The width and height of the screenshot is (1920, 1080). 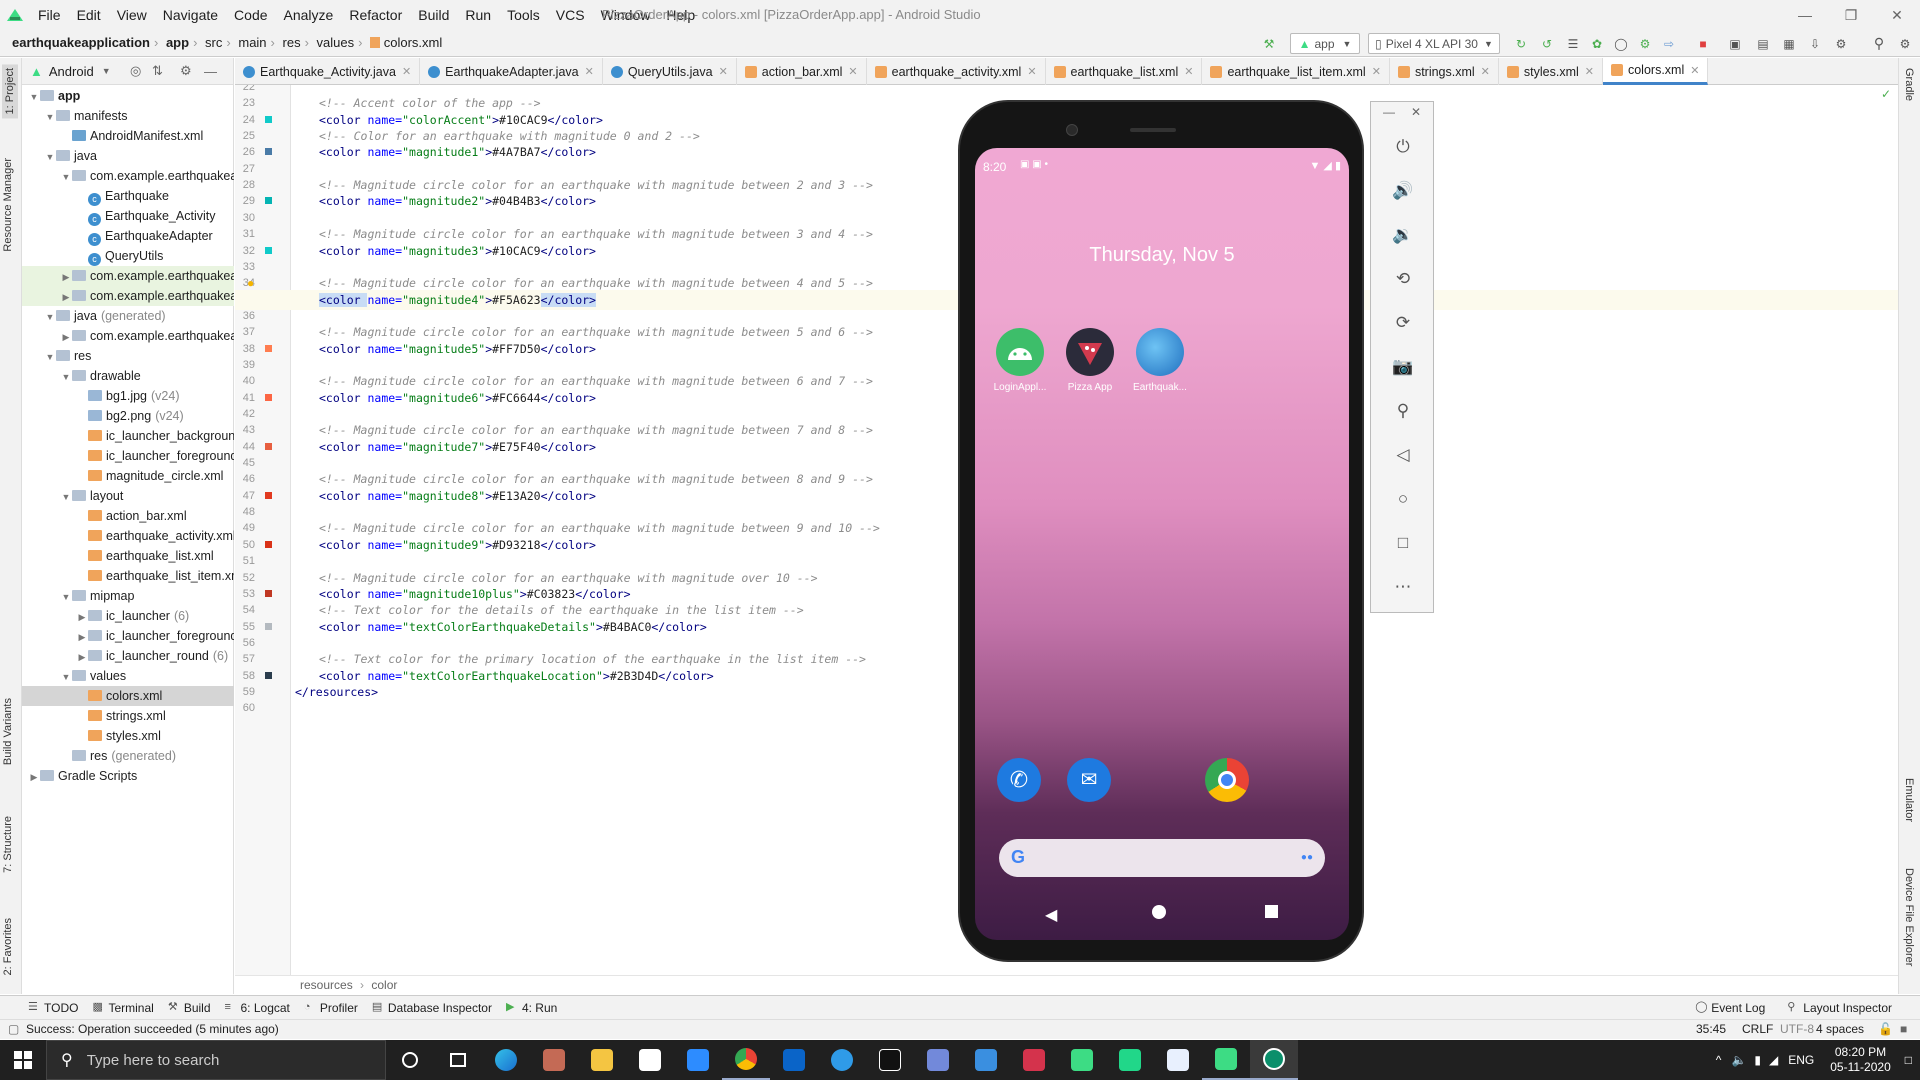 What do you see at coordinates (1815, 43) in the screenshot?
I see `sdk-manager-icon: ⇩` at bounding box center [1815, 43].